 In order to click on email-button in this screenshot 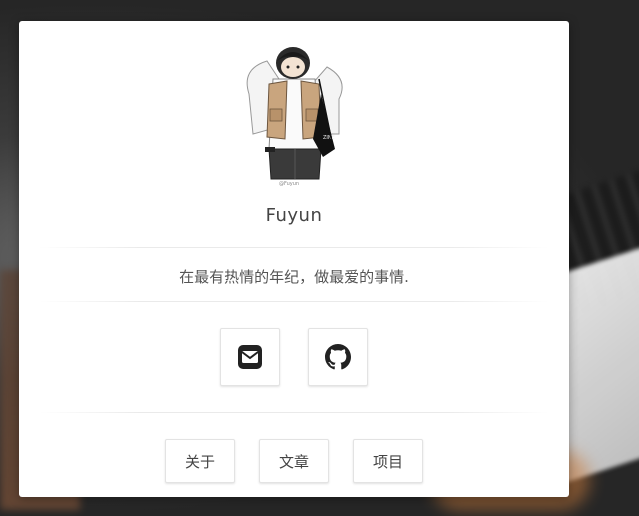, I will do `click(250, 357)`.